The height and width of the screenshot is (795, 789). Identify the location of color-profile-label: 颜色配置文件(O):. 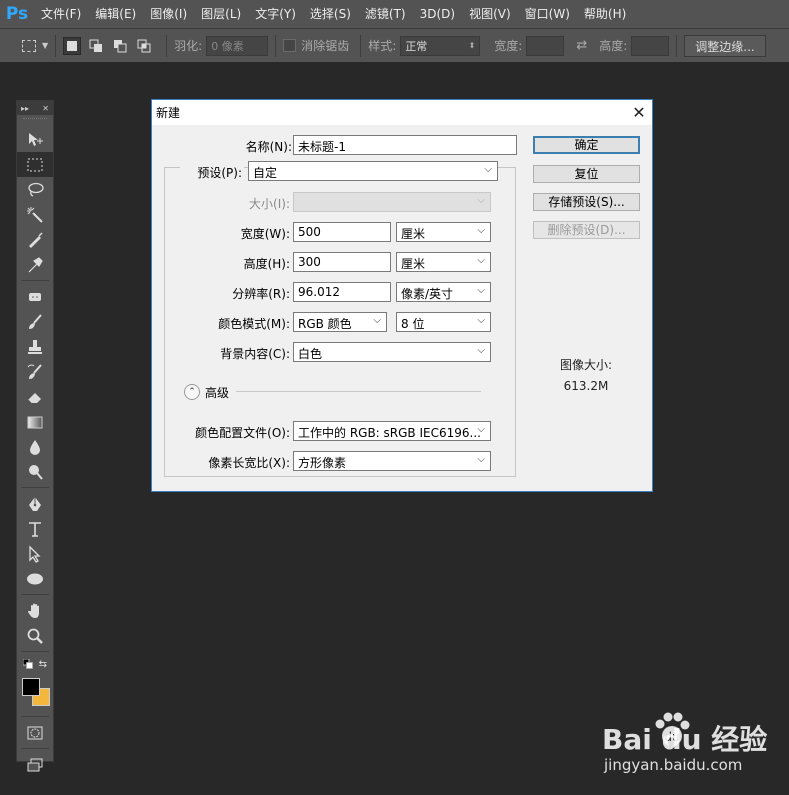
(242, 433).